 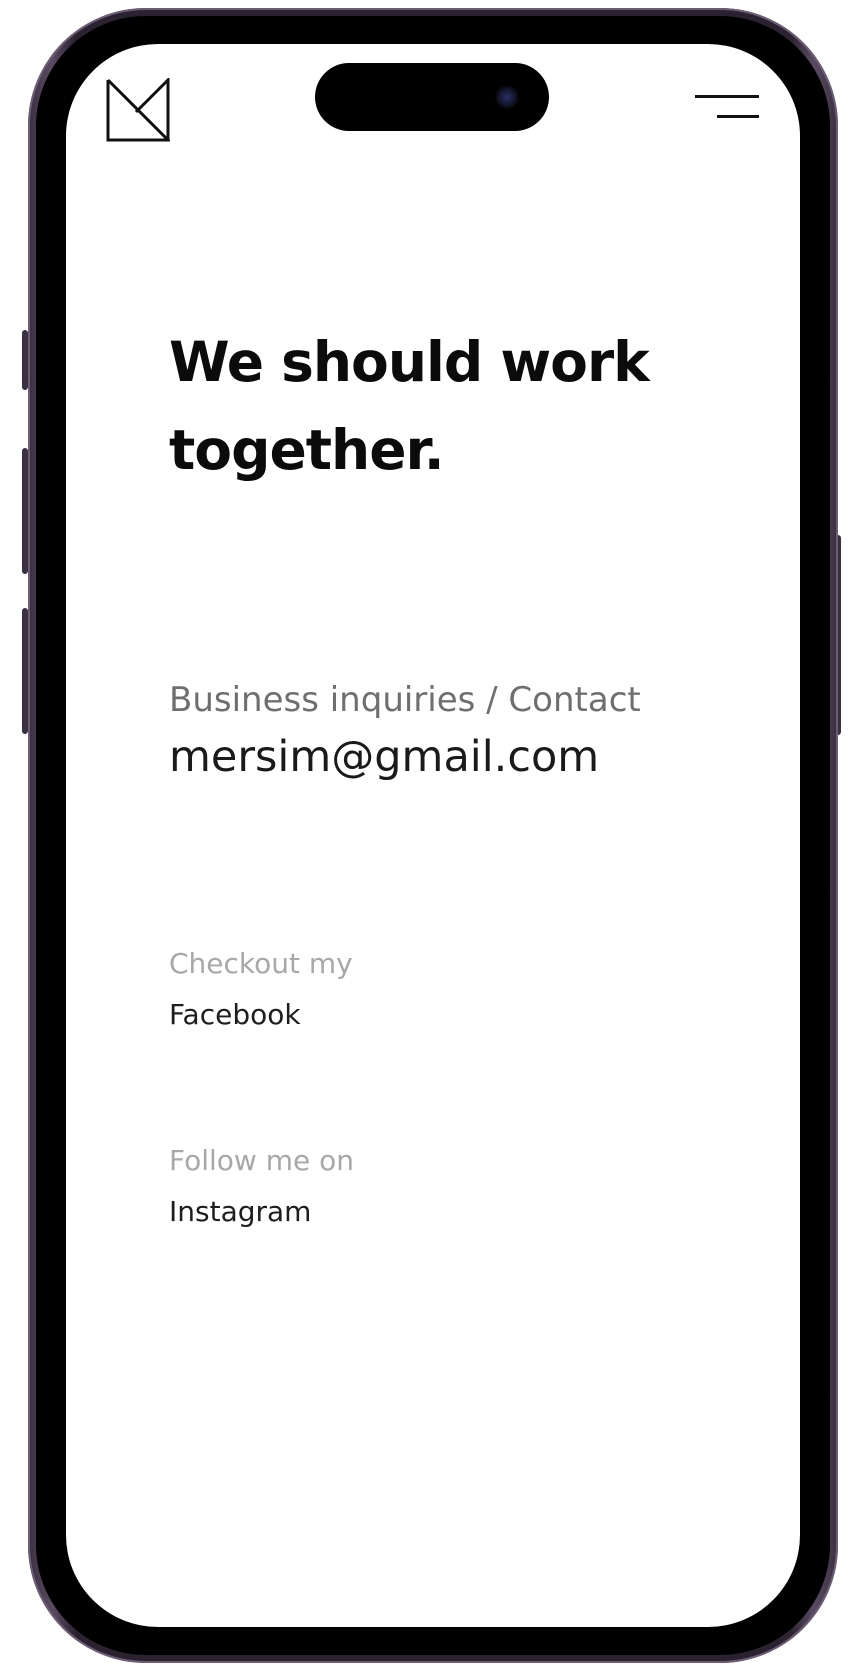 What do you see at coordinates (727, 96) in the screenshot?
I see `menu-line-top` at bounding box center [727, 96].